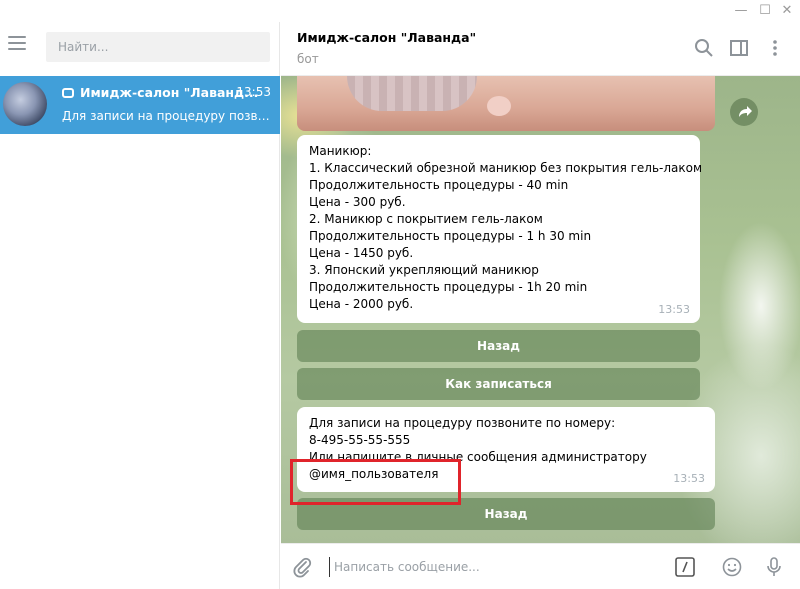  What do you see at coordinates (25, 104) in the screenshot?
I see `avatar` at bounding box center [25, 104].